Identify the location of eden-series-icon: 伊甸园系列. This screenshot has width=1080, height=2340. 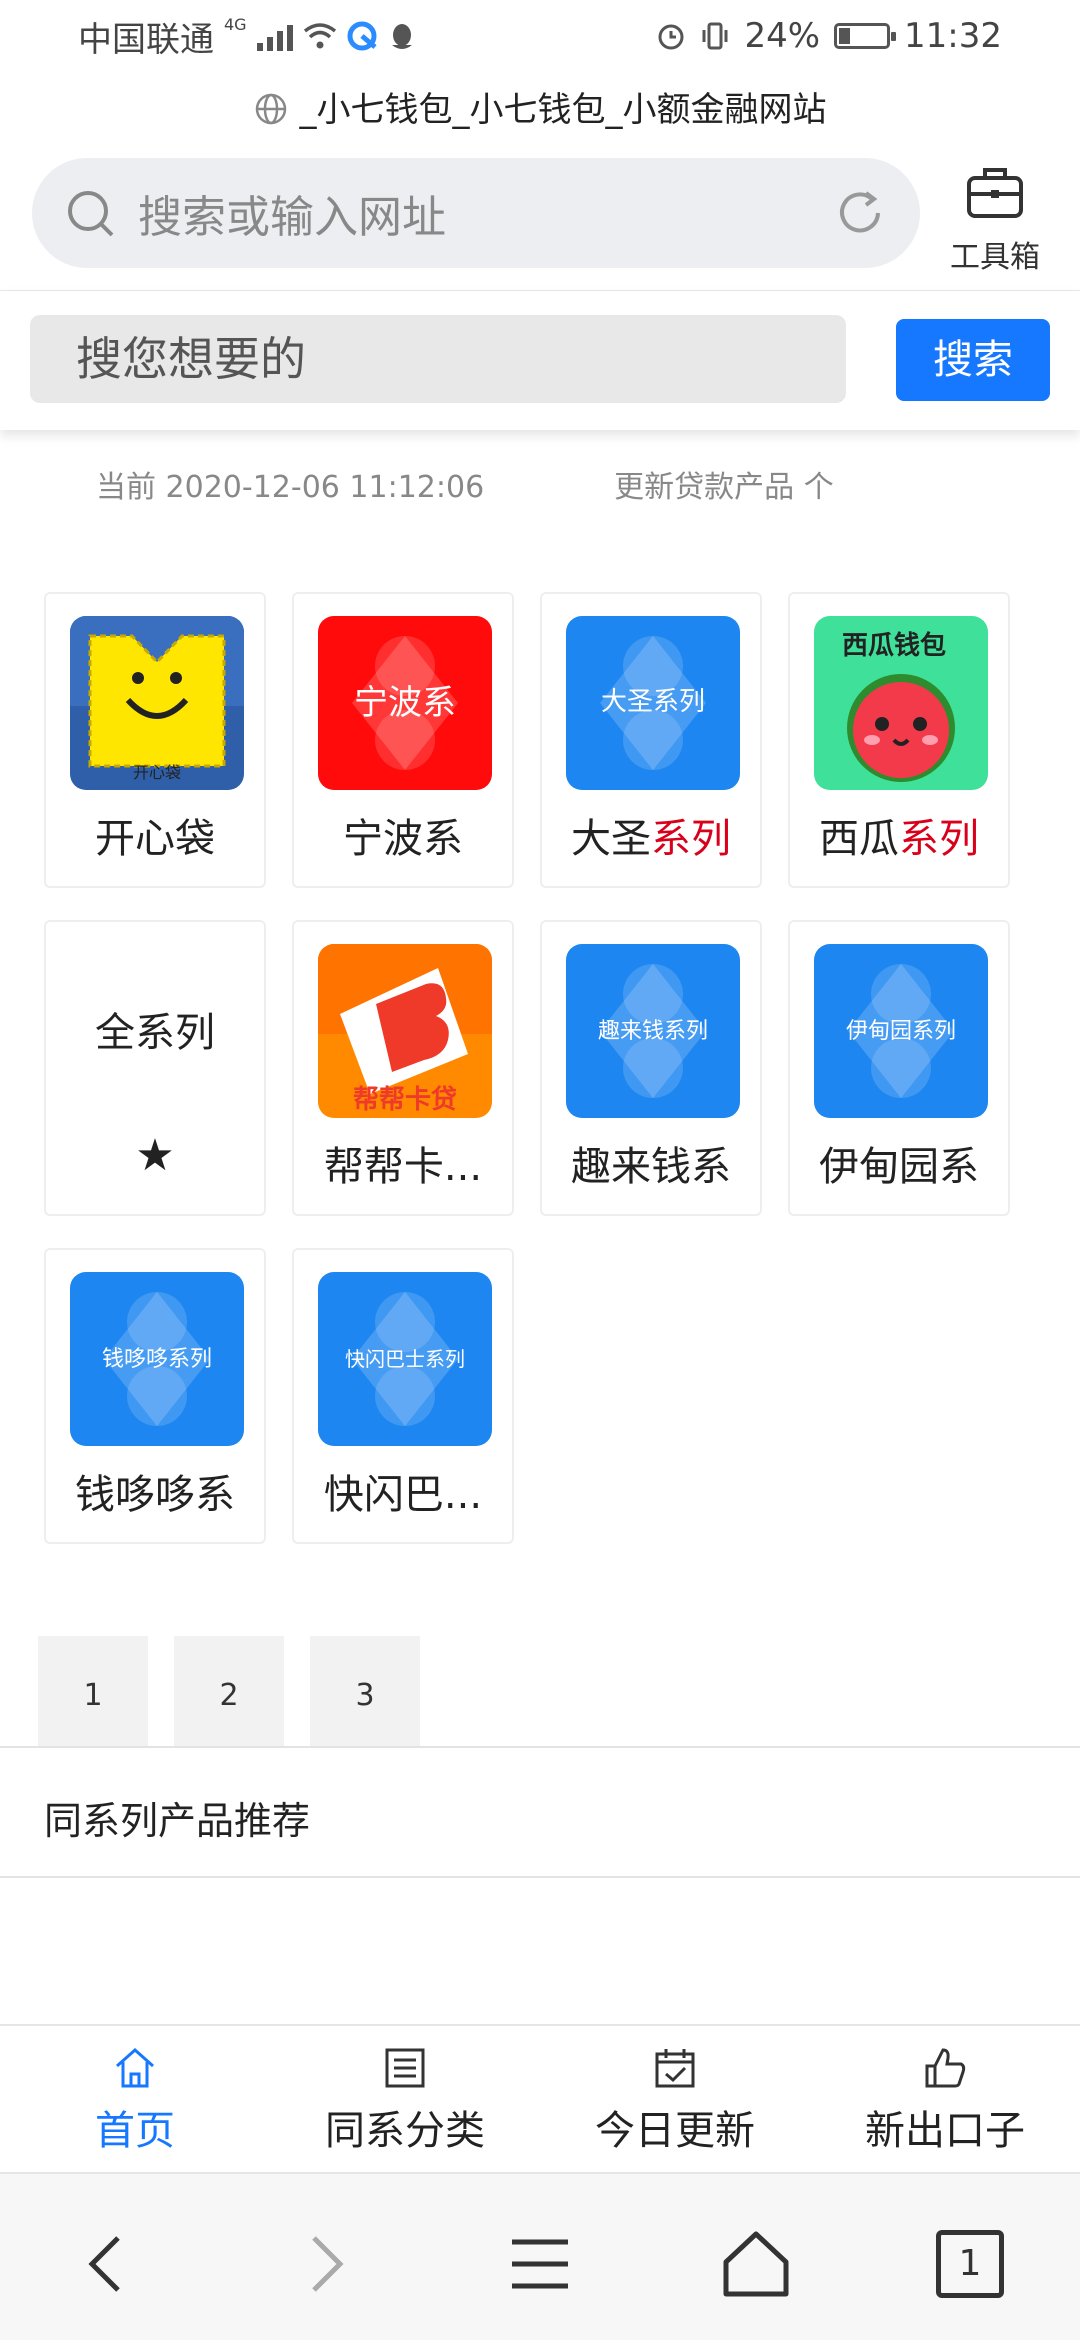
(901, 1031).